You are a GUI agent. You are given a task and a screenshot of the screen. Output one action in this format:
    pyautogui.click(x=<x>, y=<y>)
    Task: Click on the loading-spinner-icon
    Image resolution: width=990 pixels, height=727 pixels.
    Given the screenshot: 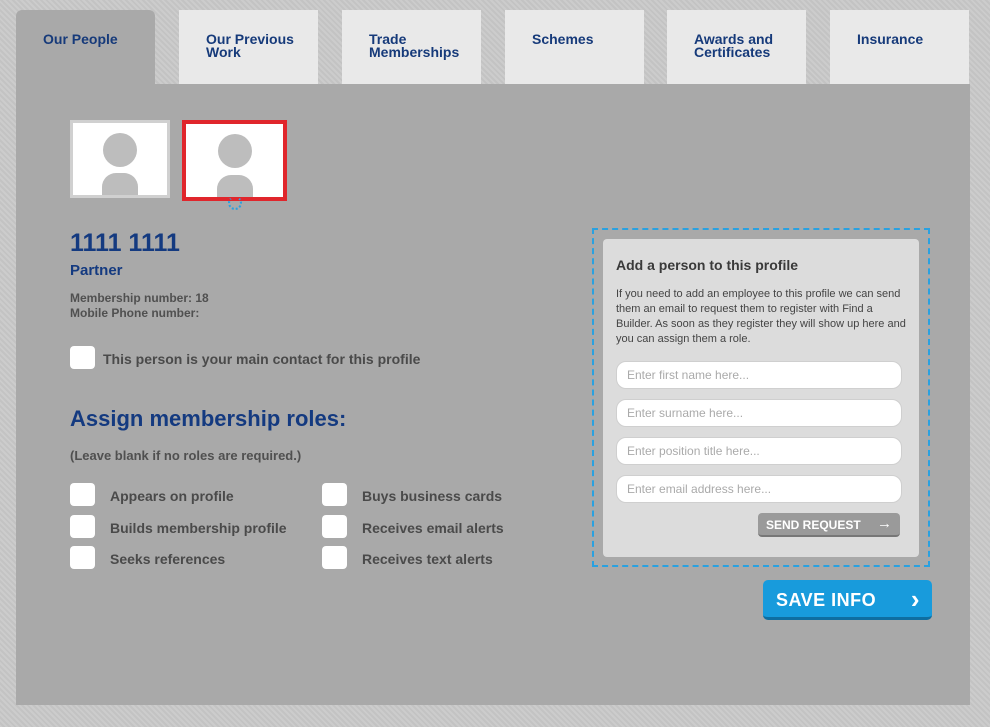 What is the action you would take?
    pyautogui.click(x=235, y=203)
    